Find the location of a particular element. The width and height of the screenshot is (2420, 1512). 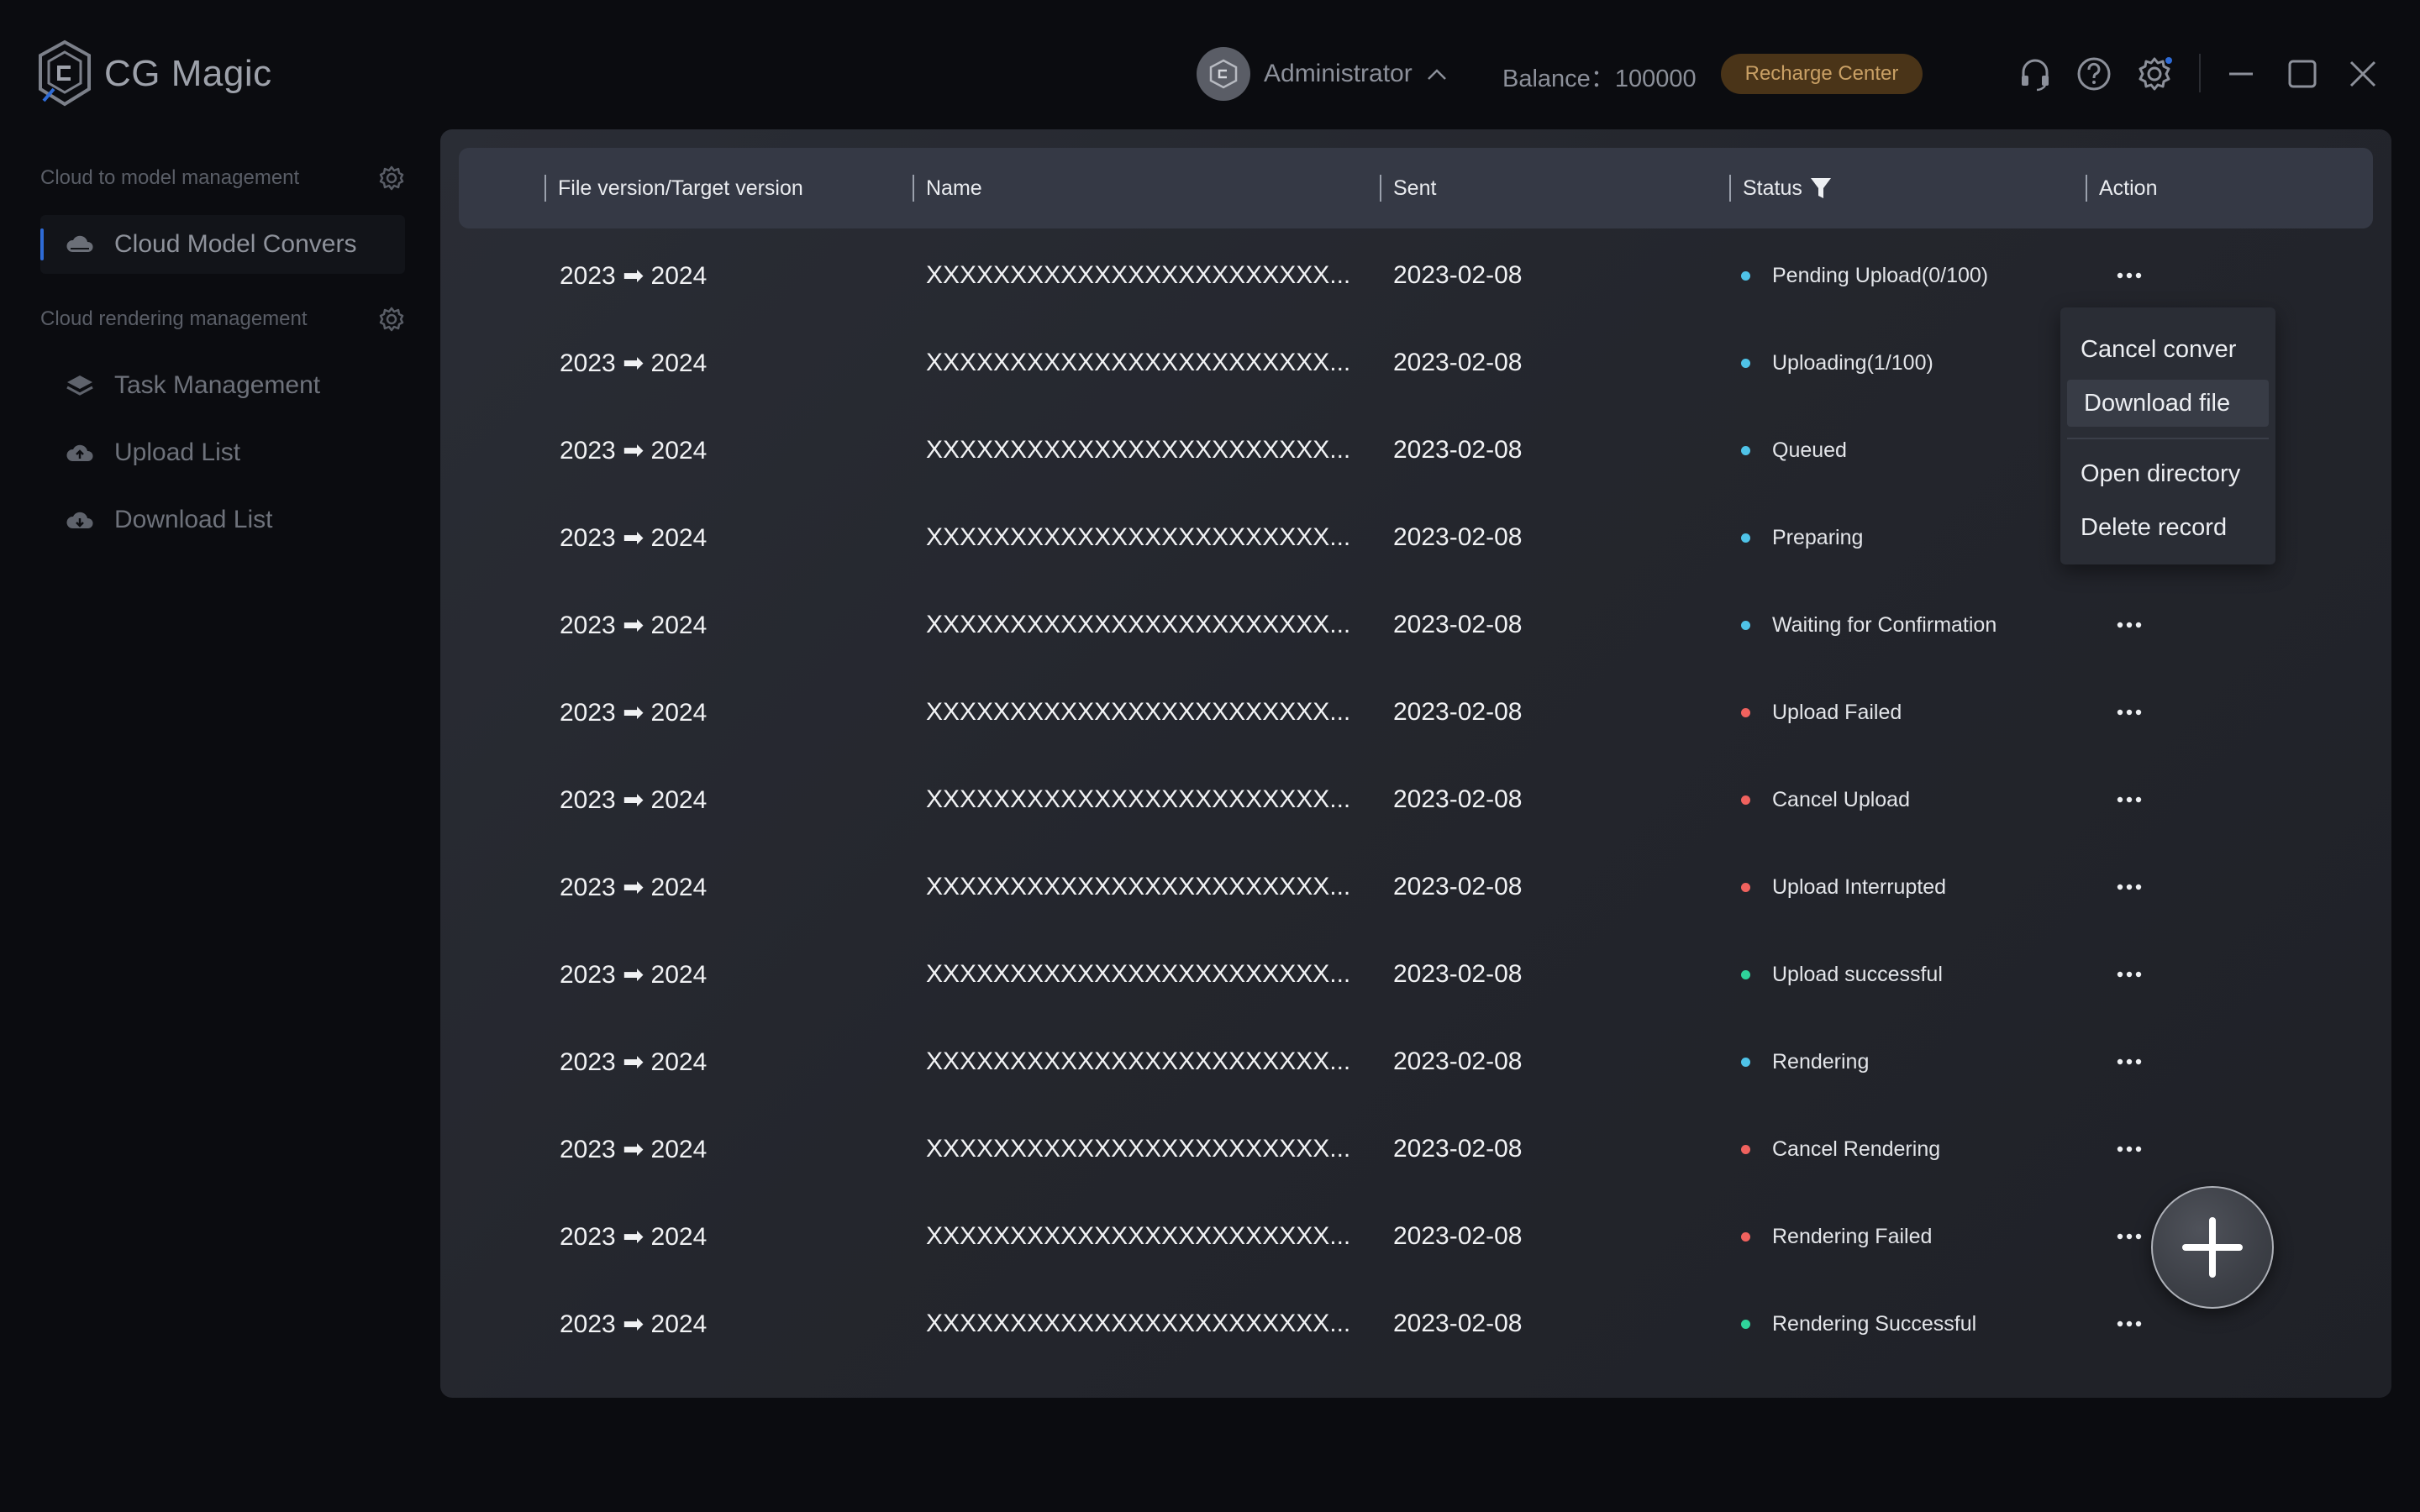

column-header-sent: Sent is located at coordinates (1408, 188).